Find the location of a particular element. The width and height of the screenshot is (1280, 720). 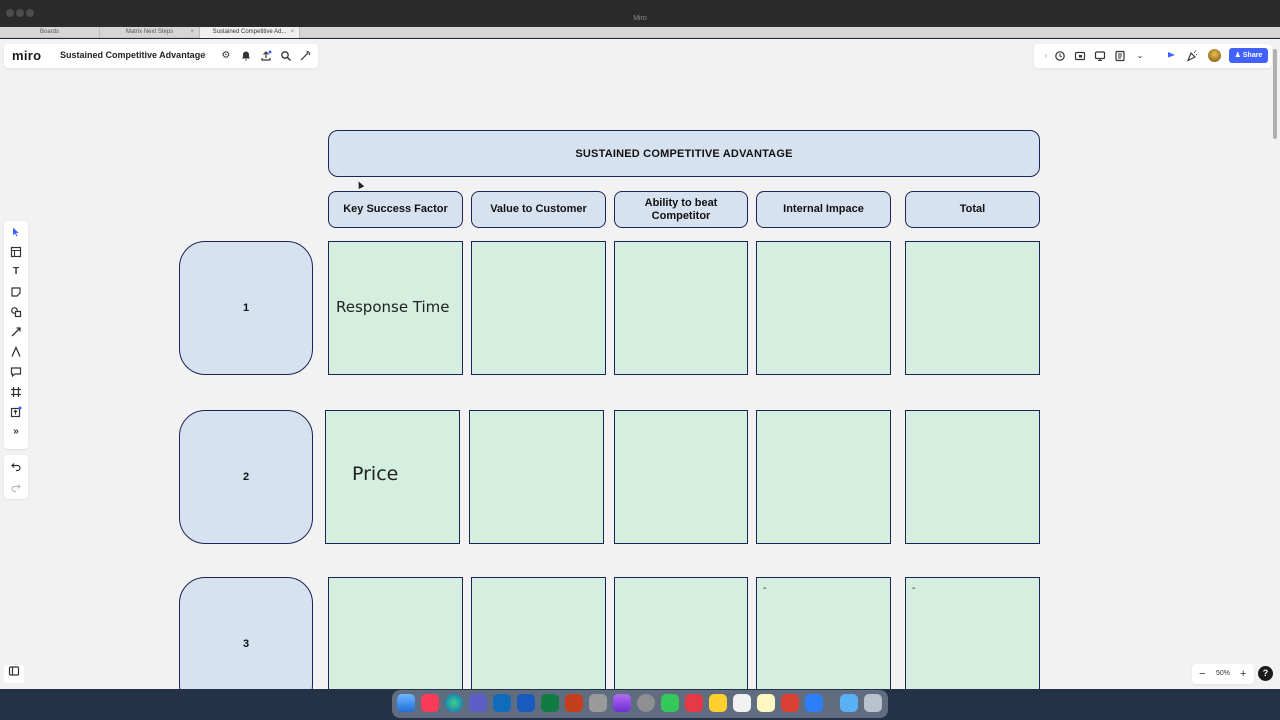

redo-icon is located at coordinates (16, 487).